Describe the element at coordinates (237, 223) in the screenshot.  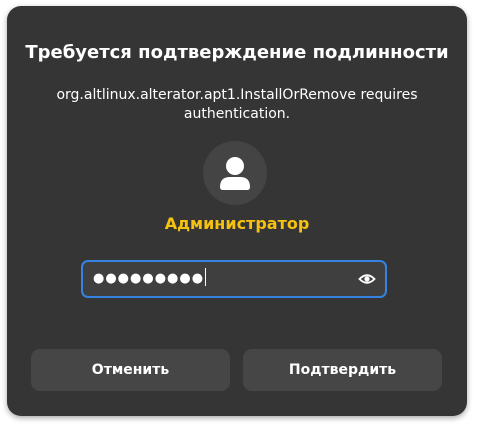
I see `username-label: Администратор` at that location.